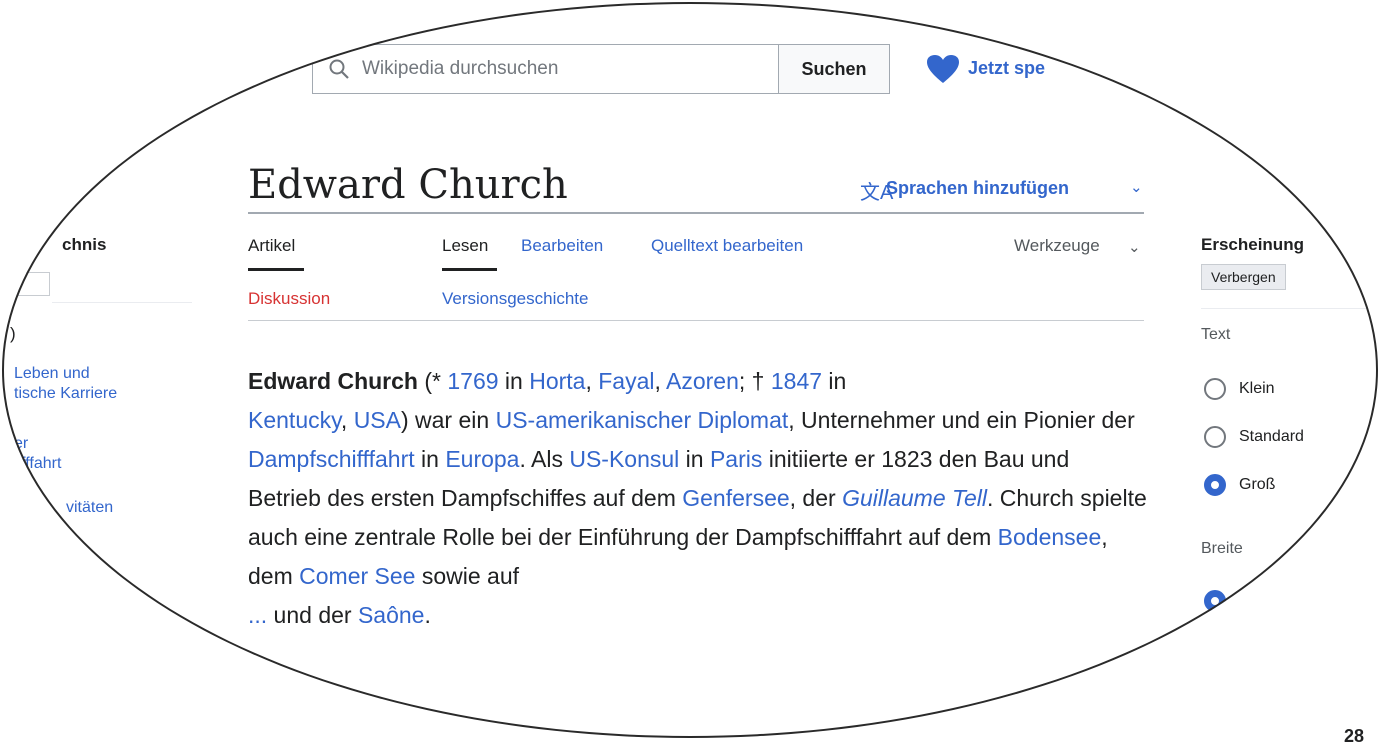 The width and height of the screenshot is (1386, 747). What do you see at coordinates (1216, 334) in the screenshot?
I see `text-size-label: Text` at bounding box center [1216, 334].